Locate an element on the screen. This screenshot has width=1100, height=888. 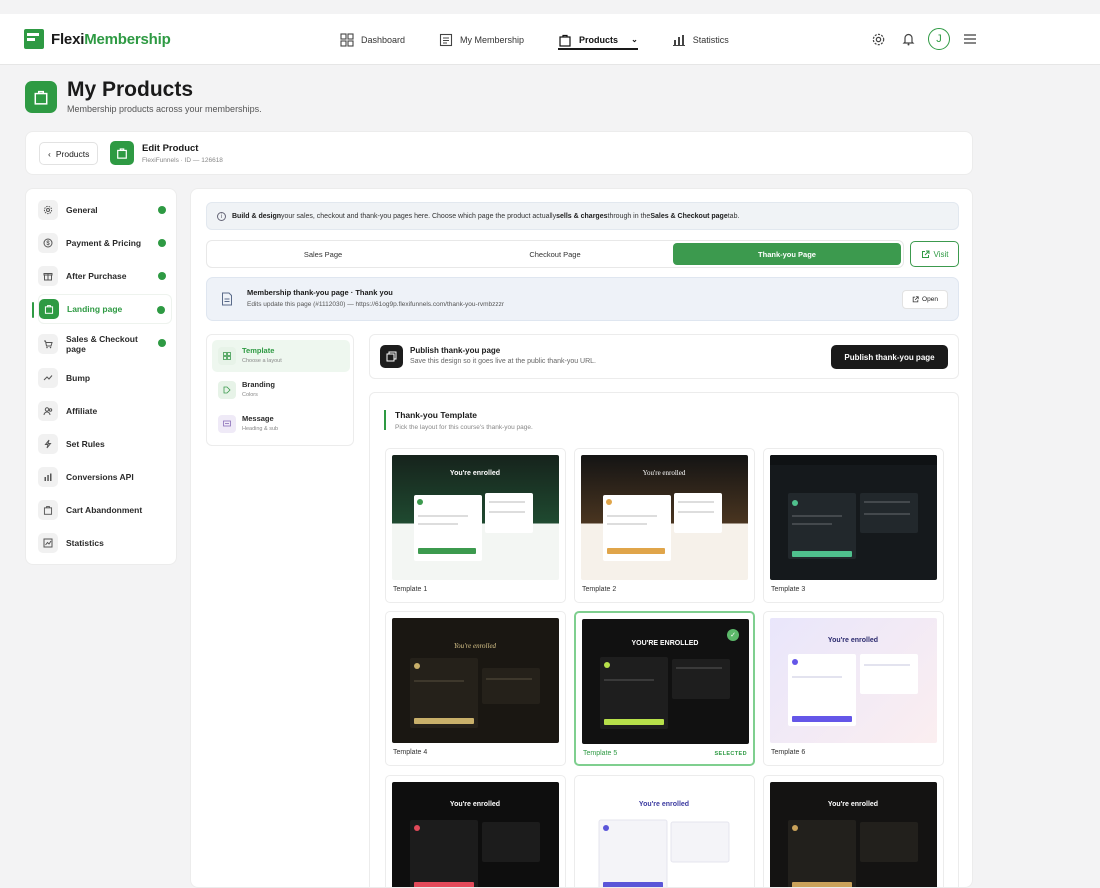
nav-statistics: Statistics is located at coordinates (700, 39).